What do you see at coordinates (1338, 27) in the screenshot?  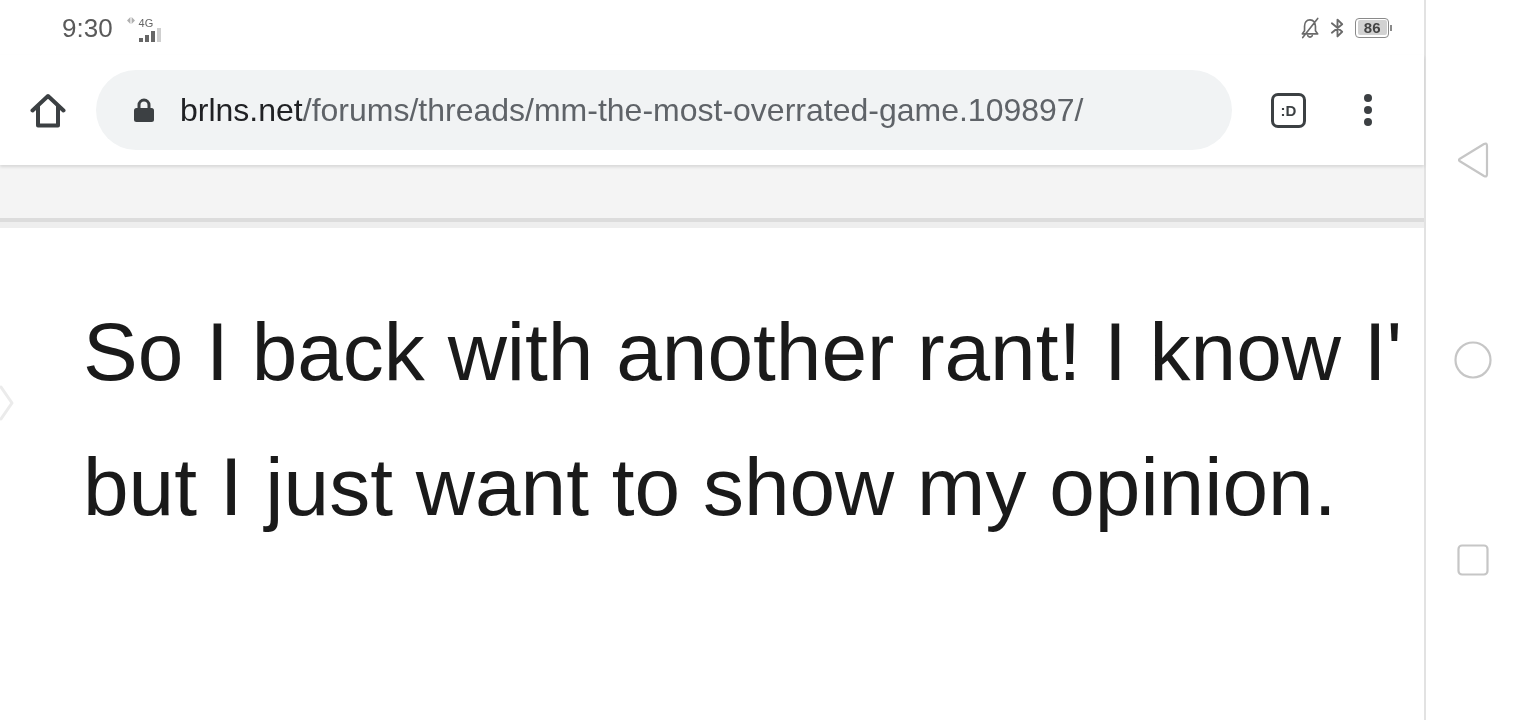 I see `bluetooth-icon` at bounding box center [1338, 27].